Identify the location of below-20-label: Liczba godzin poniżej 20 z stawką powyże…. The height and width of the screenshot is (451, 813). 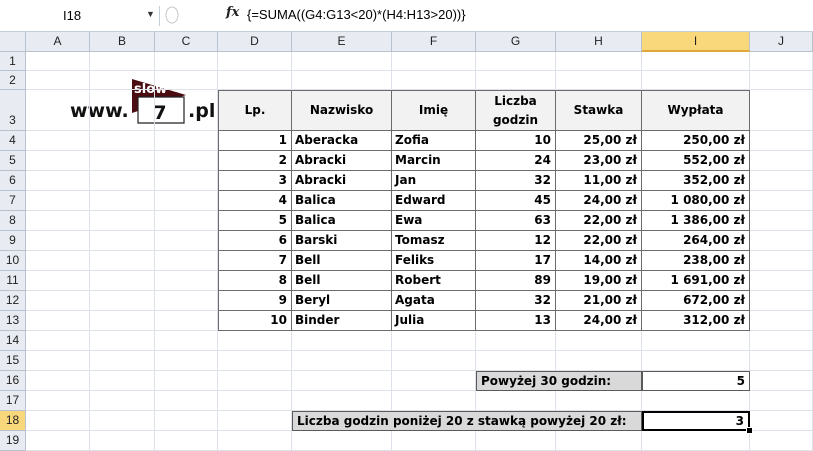
(467, 421).